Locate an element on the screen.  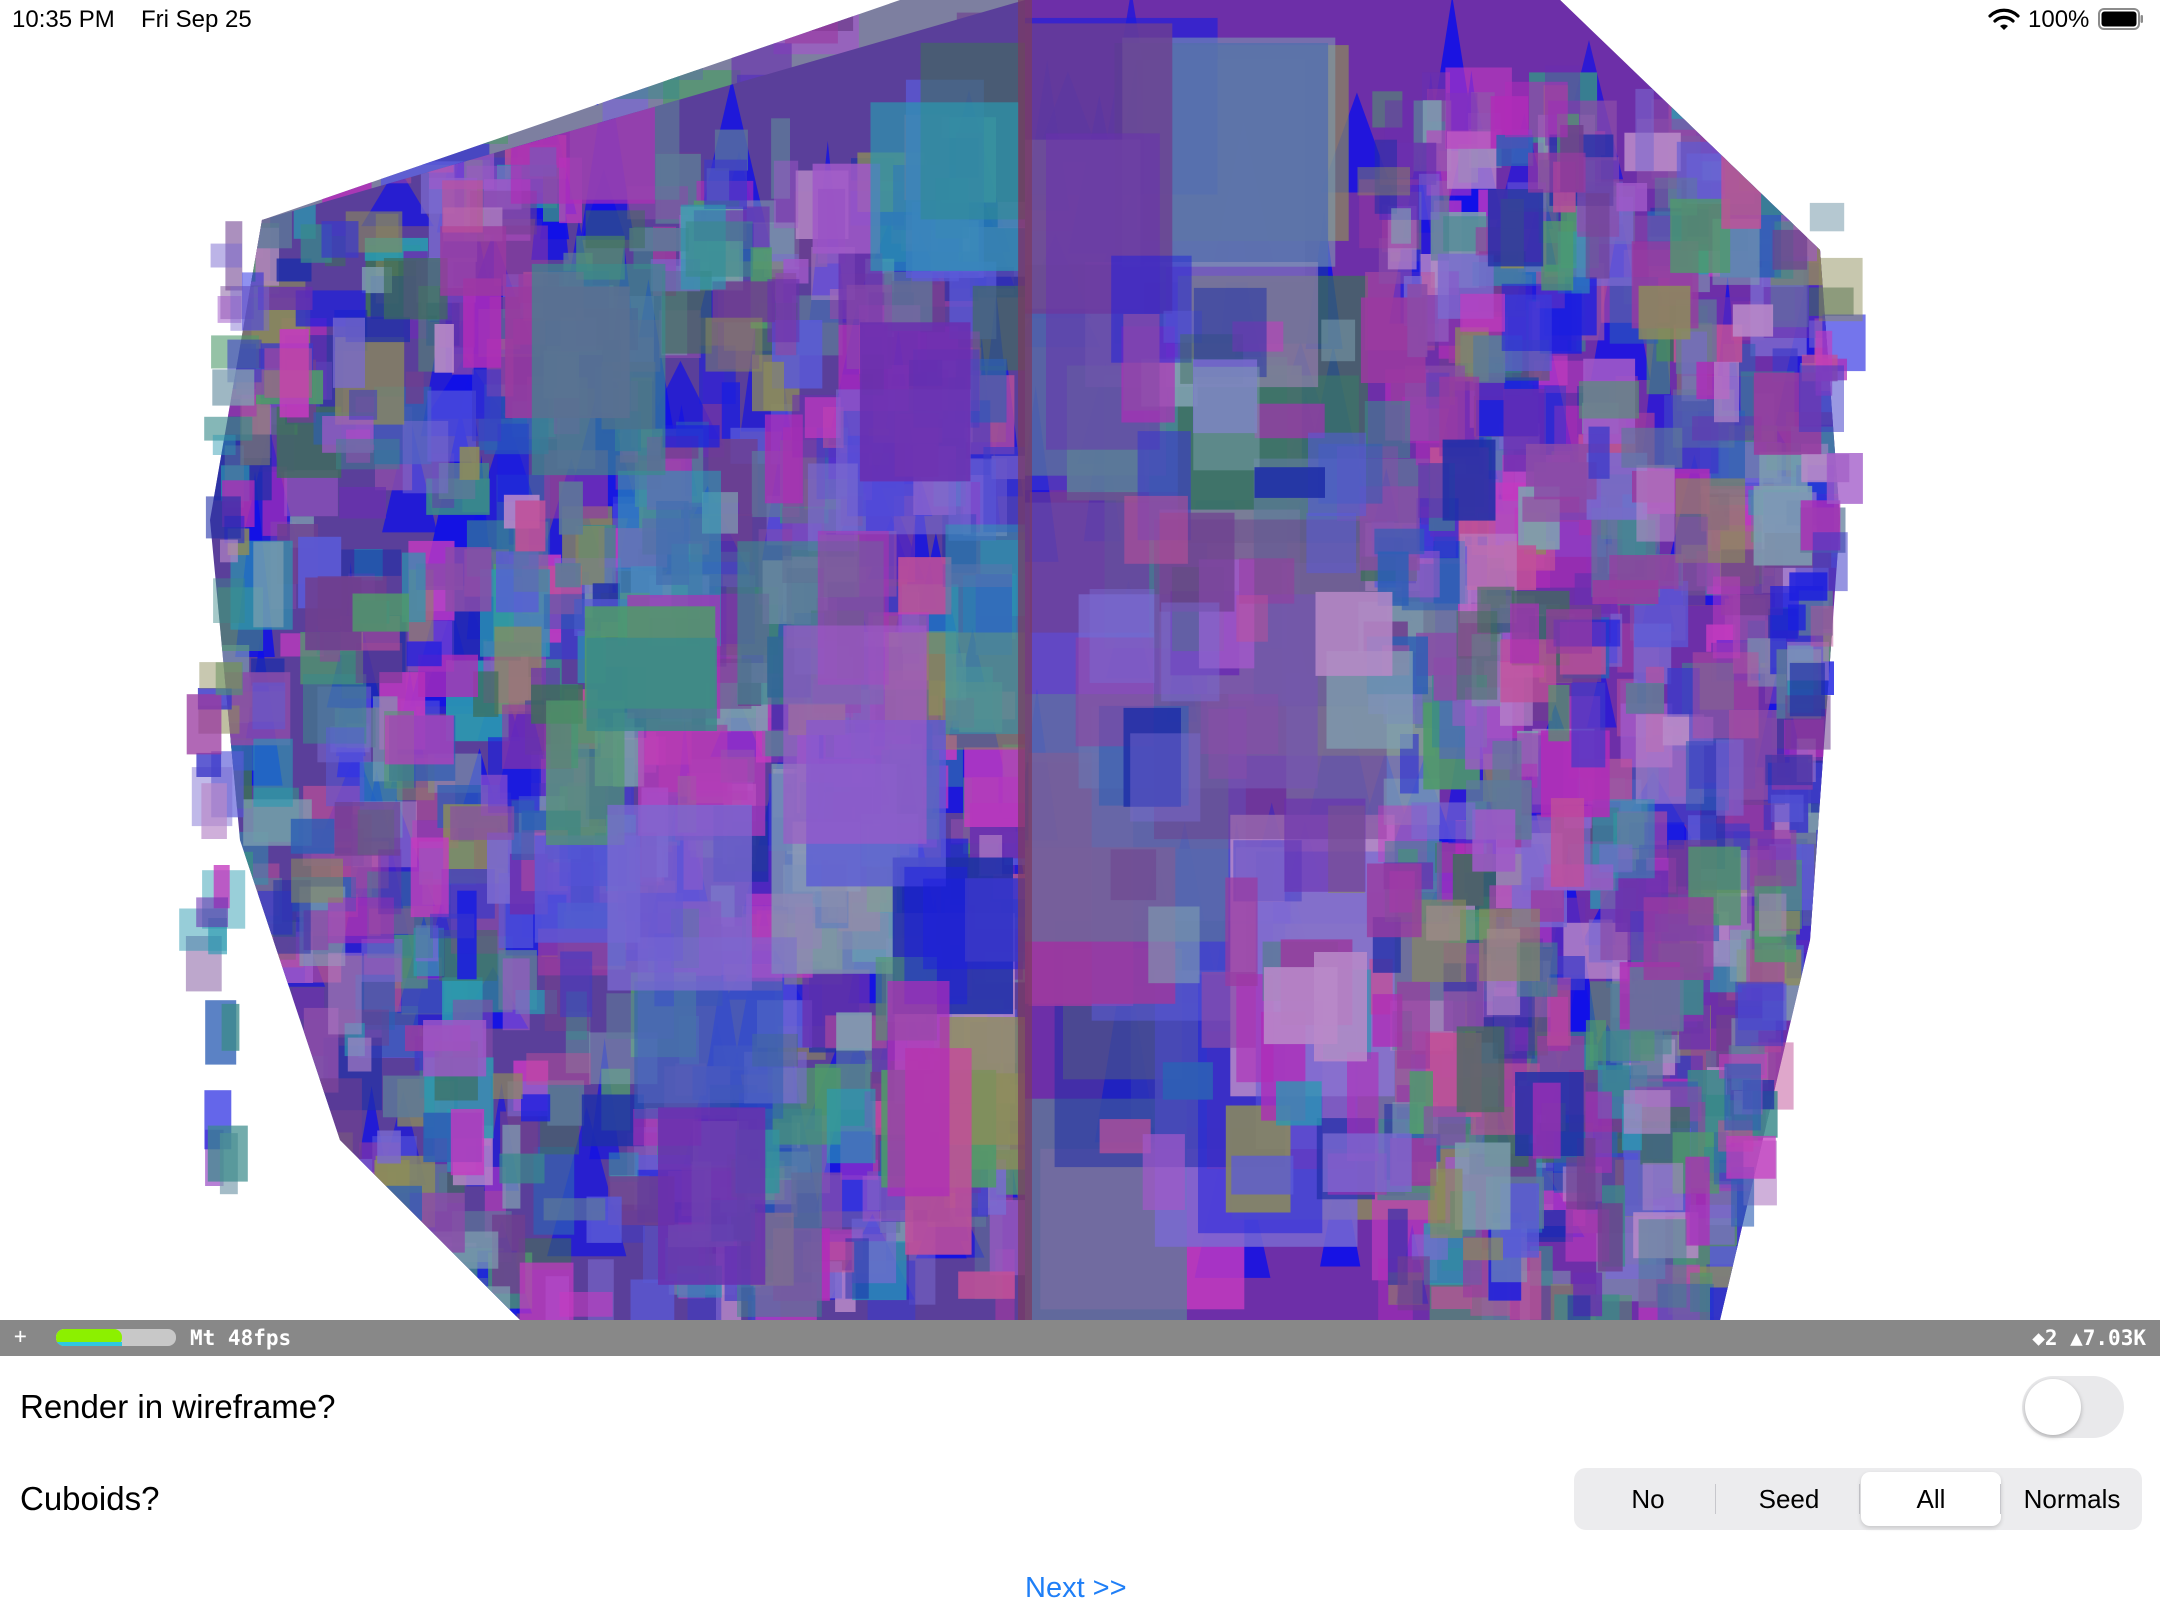
scenekit-statistics-bar: + Mt 48fps ◆2 ▲7.03K is located at coordinates (1080, 1338).